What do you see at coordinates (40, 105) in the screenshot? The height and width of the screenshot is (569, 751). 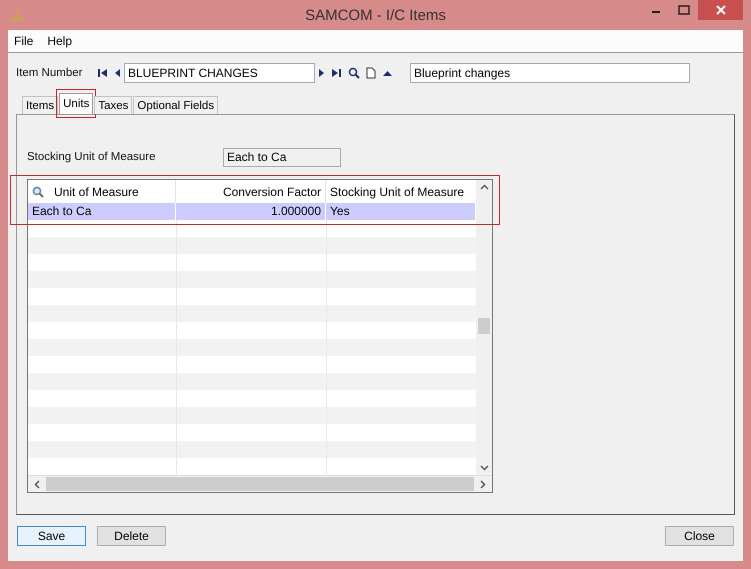 I see `tab: Items` at bounding box center [40, 105].